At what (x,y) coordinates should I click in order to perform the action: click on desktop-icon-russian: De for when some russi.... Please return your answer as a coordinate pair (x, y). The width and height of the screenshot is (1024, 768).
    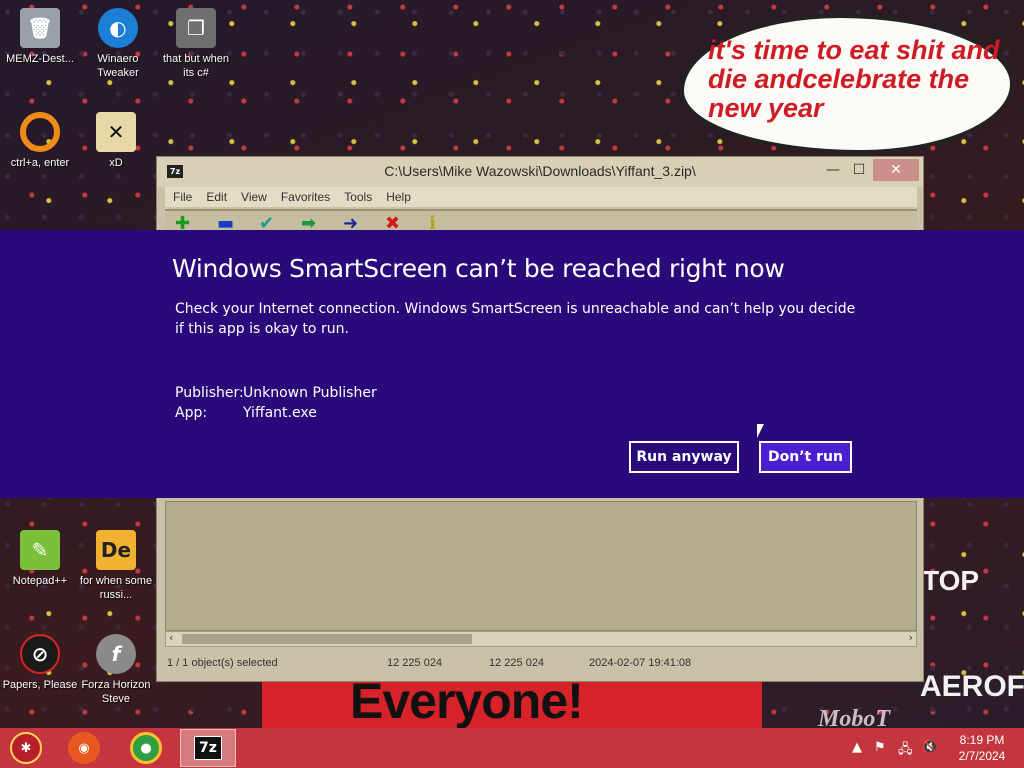
    Looking at the image, I should click on (116, 566).